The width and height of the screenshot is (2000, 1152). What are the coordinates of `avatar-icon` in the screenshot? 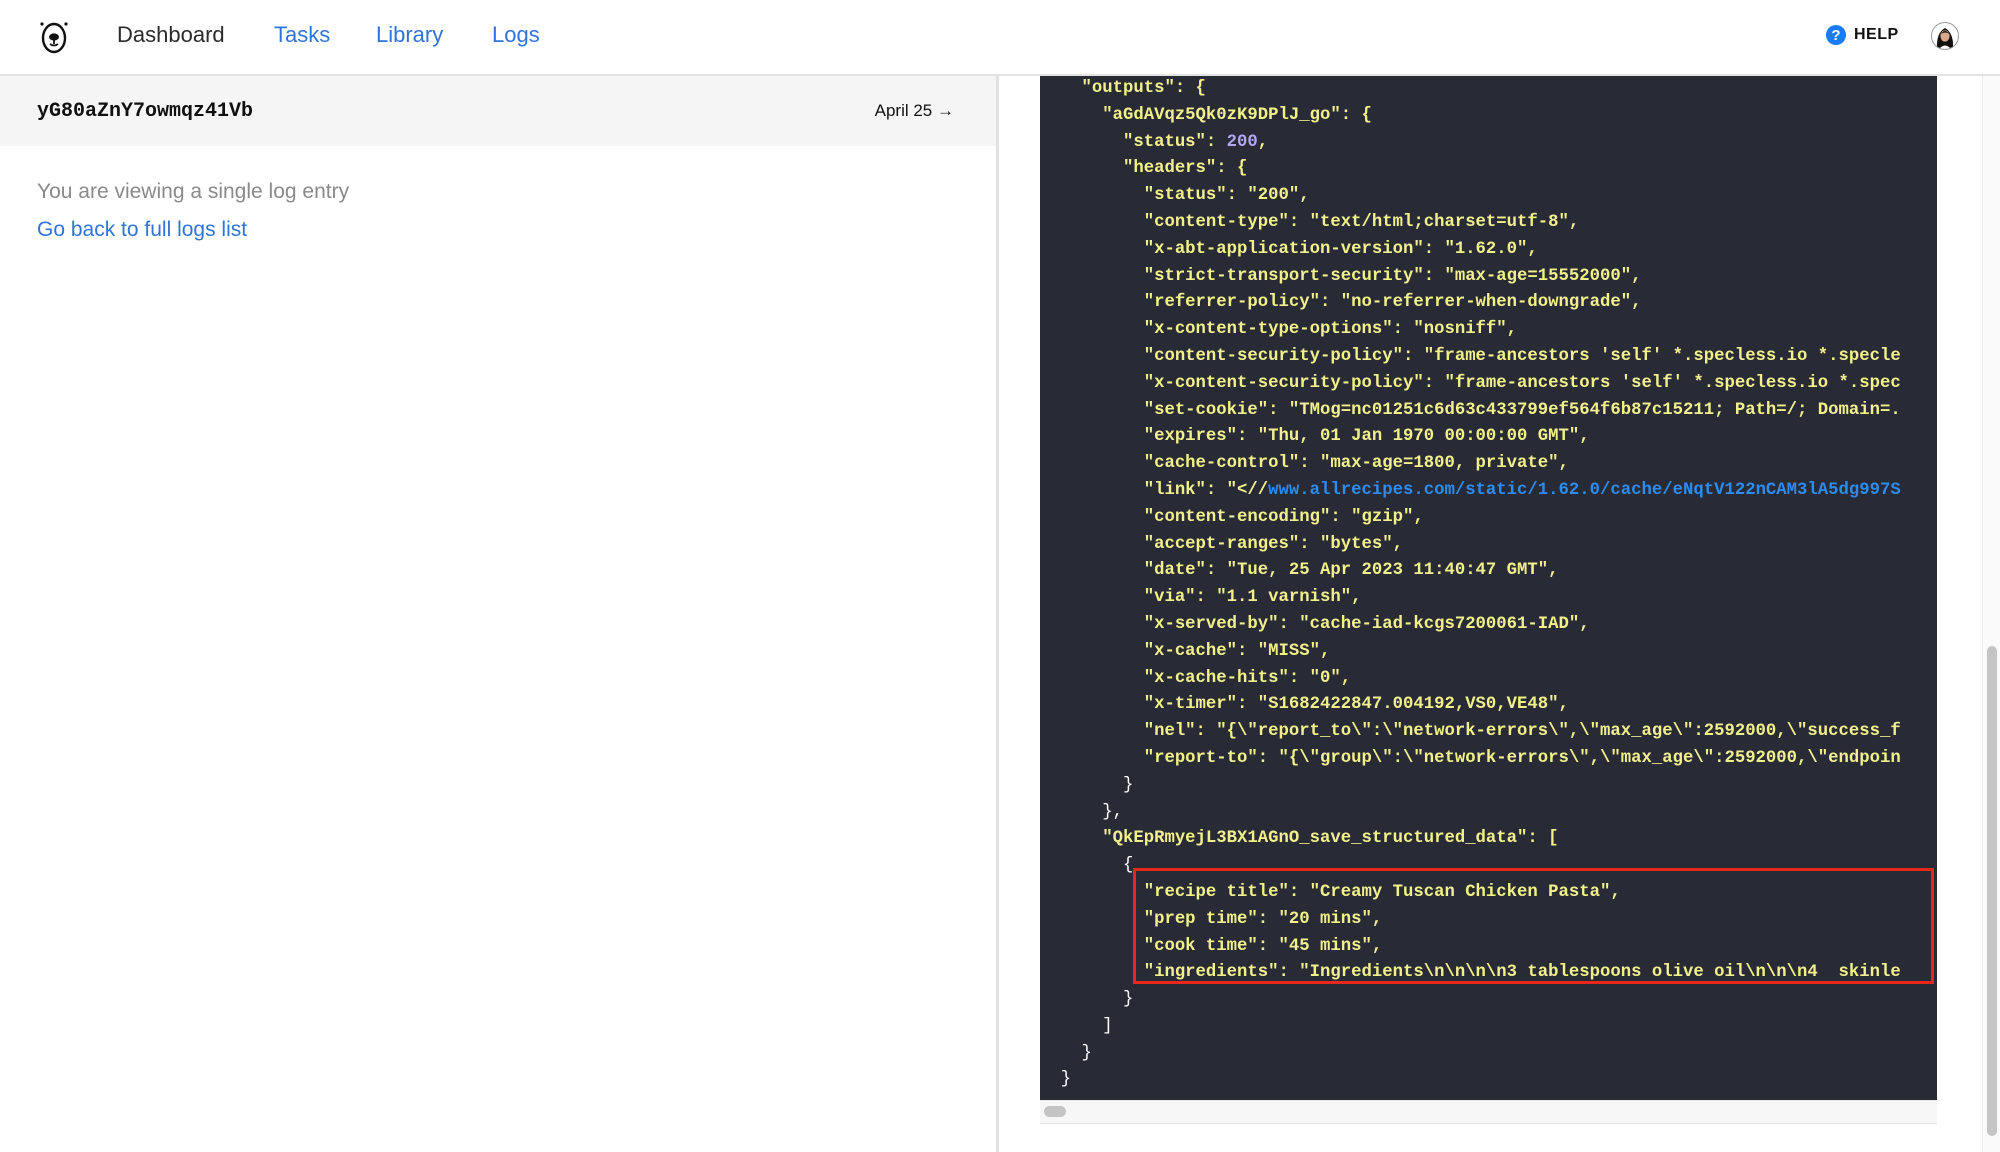 It's located at (1945, 38).